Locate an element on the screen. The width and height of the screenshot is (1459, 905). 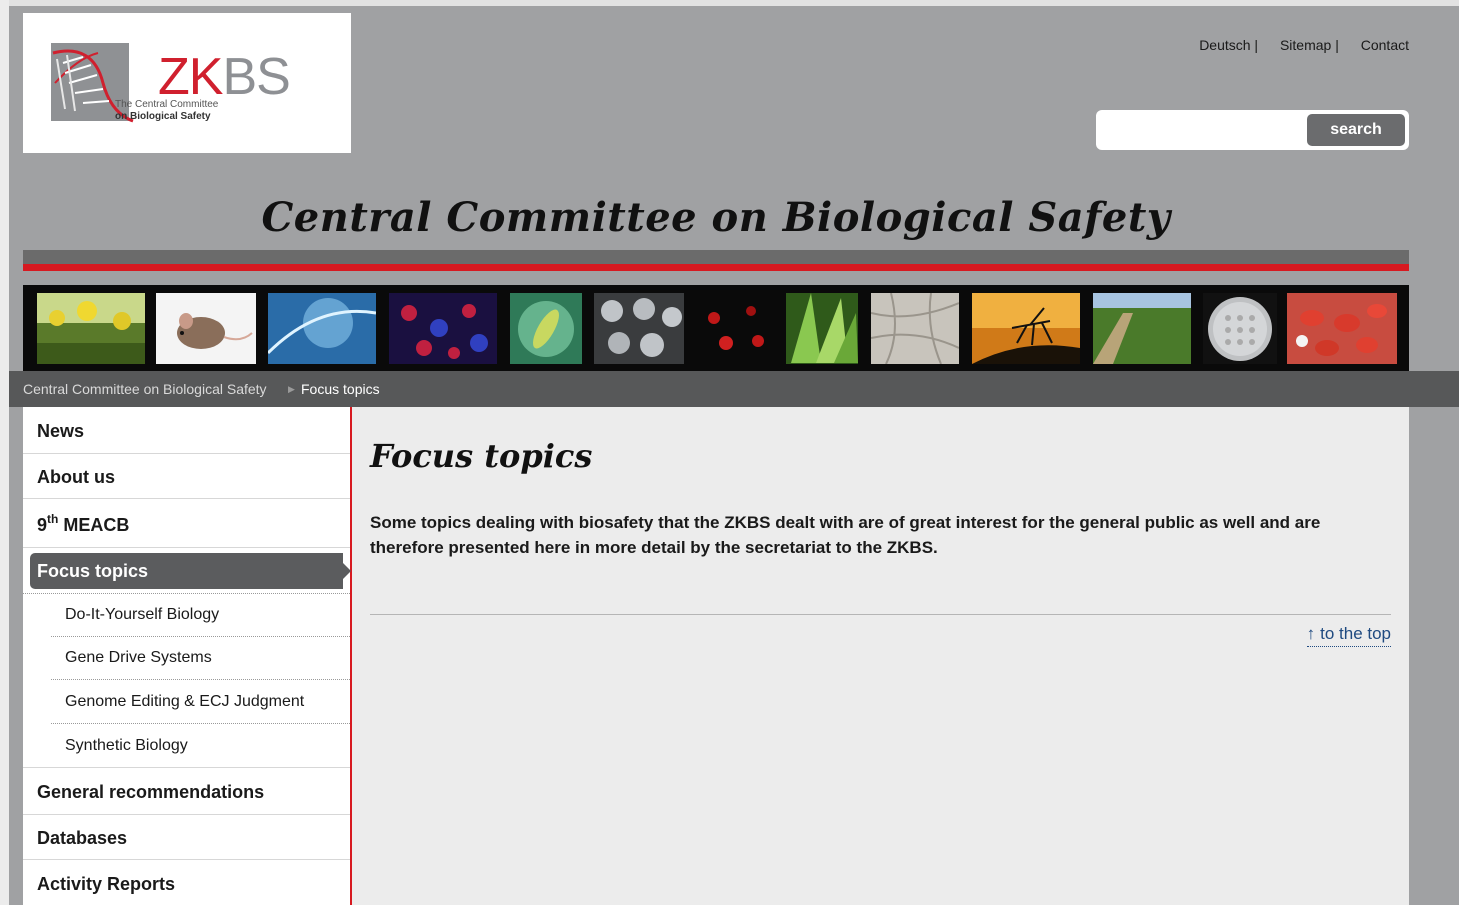
subitem-genome-editing: Genome Editing & ECJ Judgment is located at coordinates (200, 701).